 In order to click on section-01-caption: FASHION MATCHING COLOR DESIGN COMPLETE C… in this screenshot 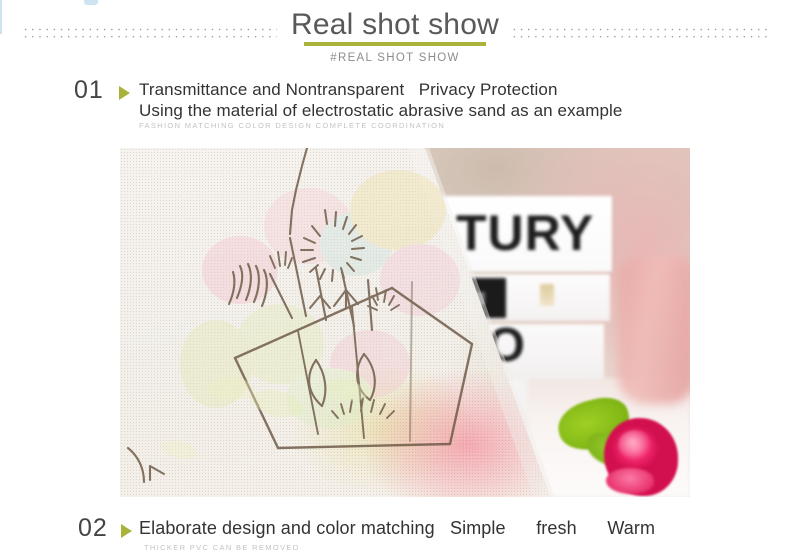, I will do `click(292, 125)`.